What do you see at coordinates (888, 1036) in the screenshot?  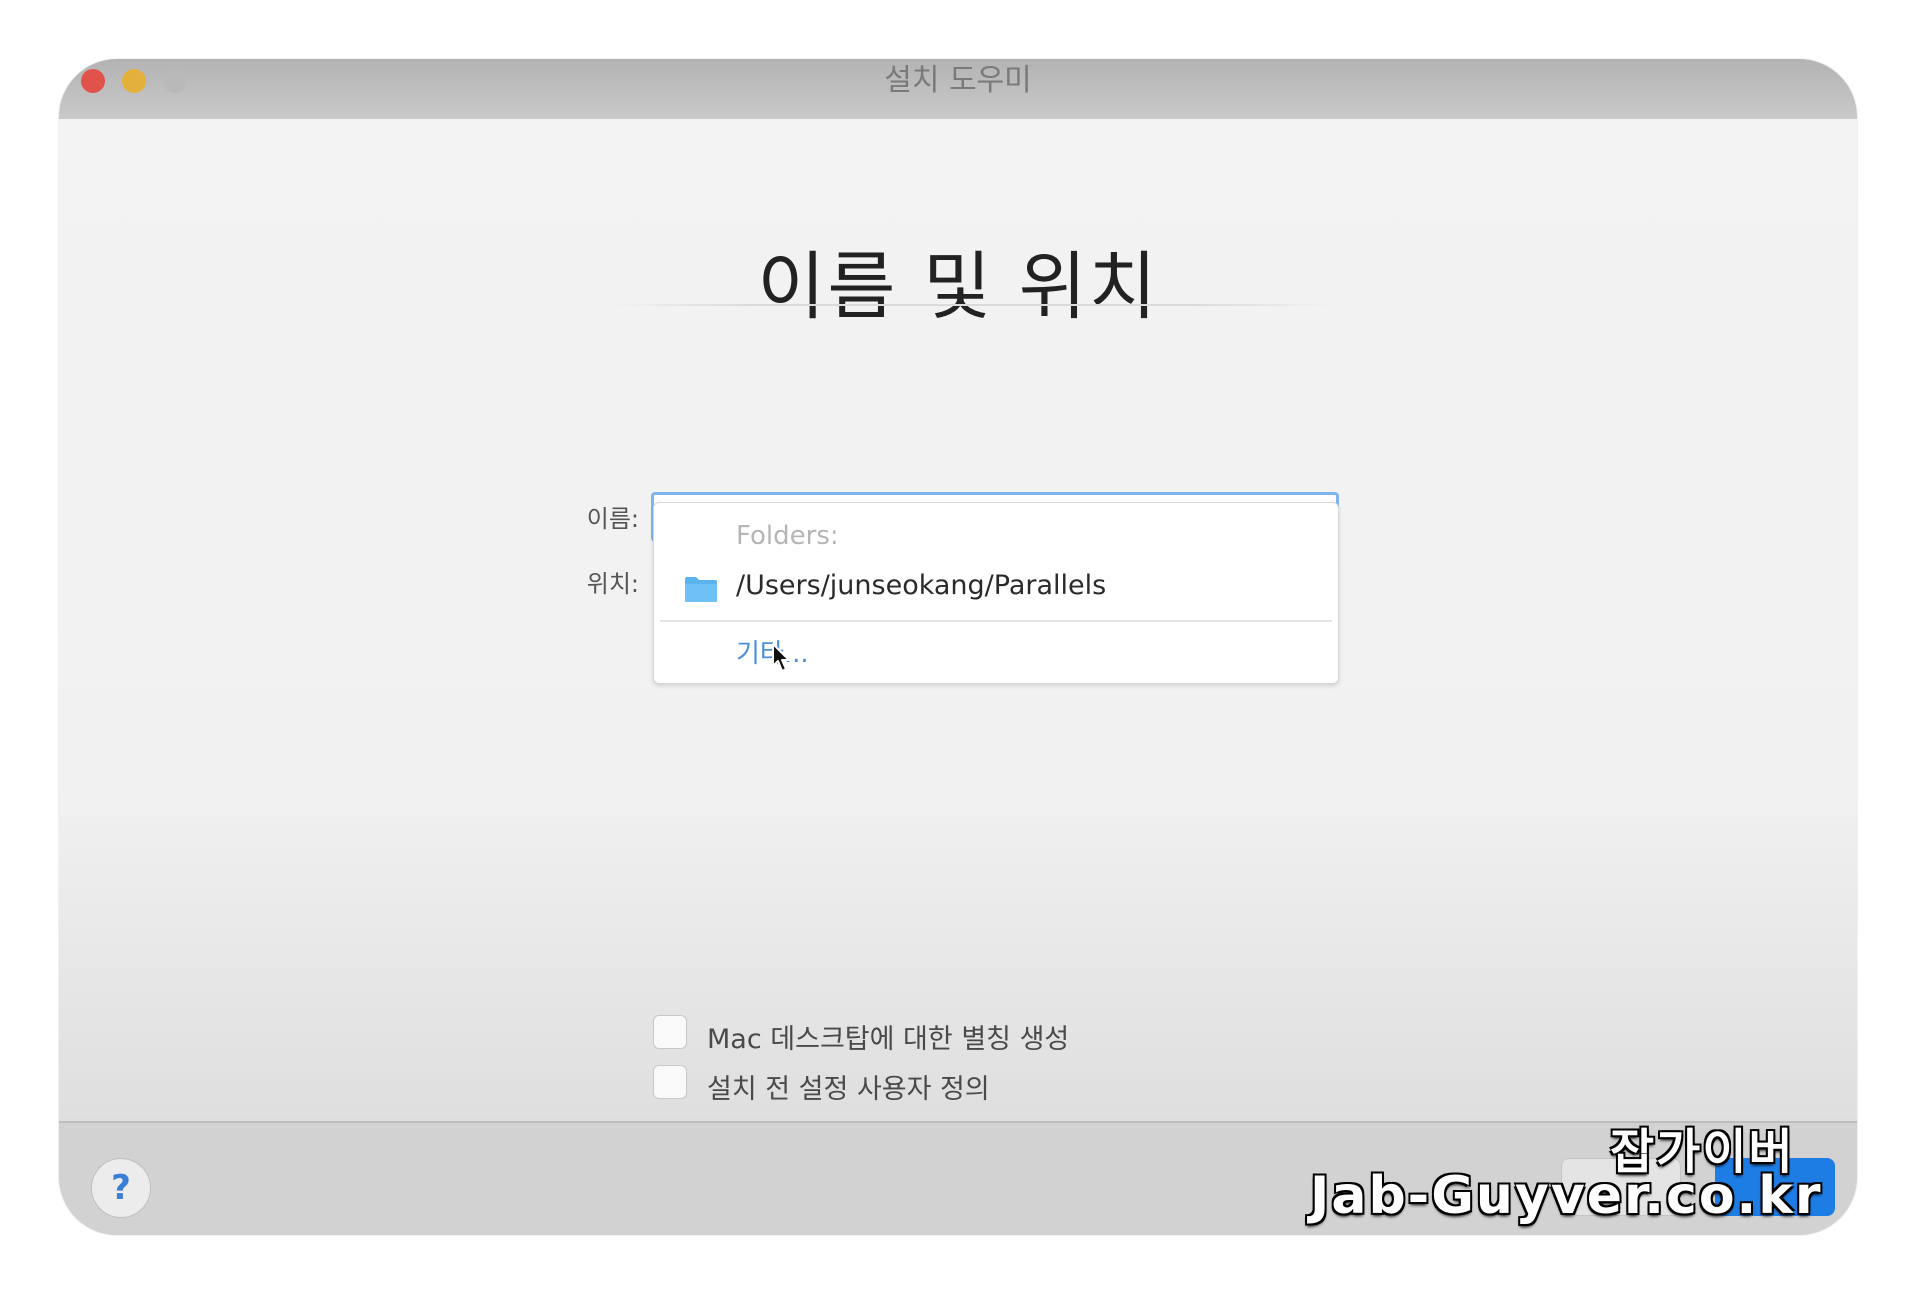 I see `create-alias-label: Mac 데스크탑에 대한 별칭 생성` at bounding box center [888, 1036].